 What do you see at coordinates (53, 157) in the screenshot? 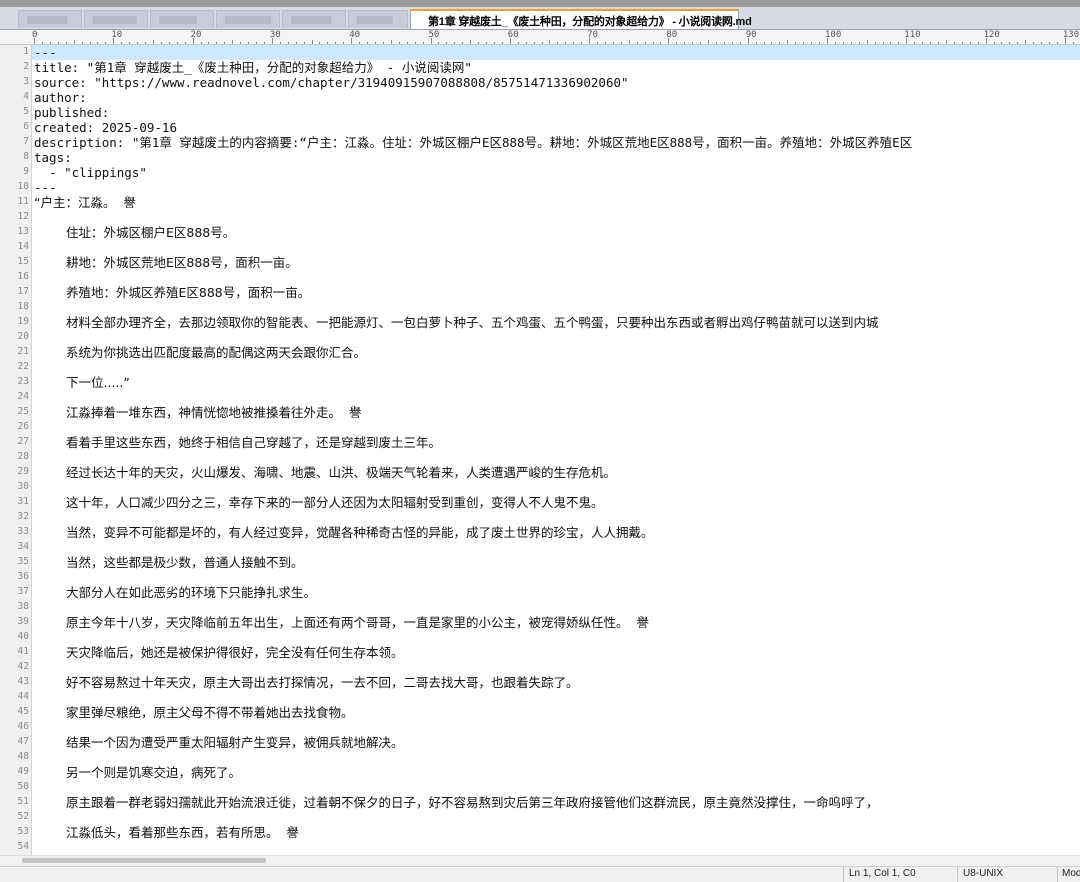
I see `text-line: tags:` at bounding box center [53, 157].